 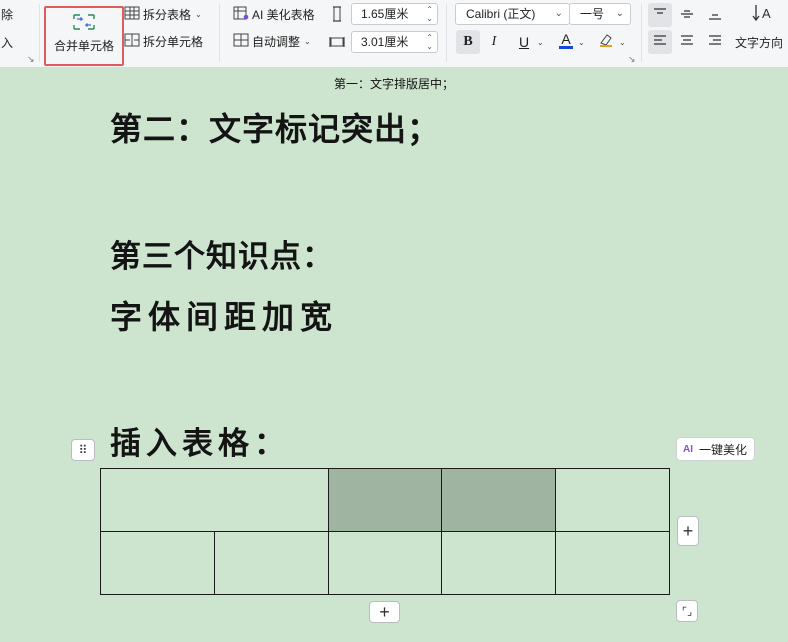 What do you see at coordinates (84, 36) in the screenshot?
I see `merge-cells-button: 合并单元格` at bounding box center [84, 36].